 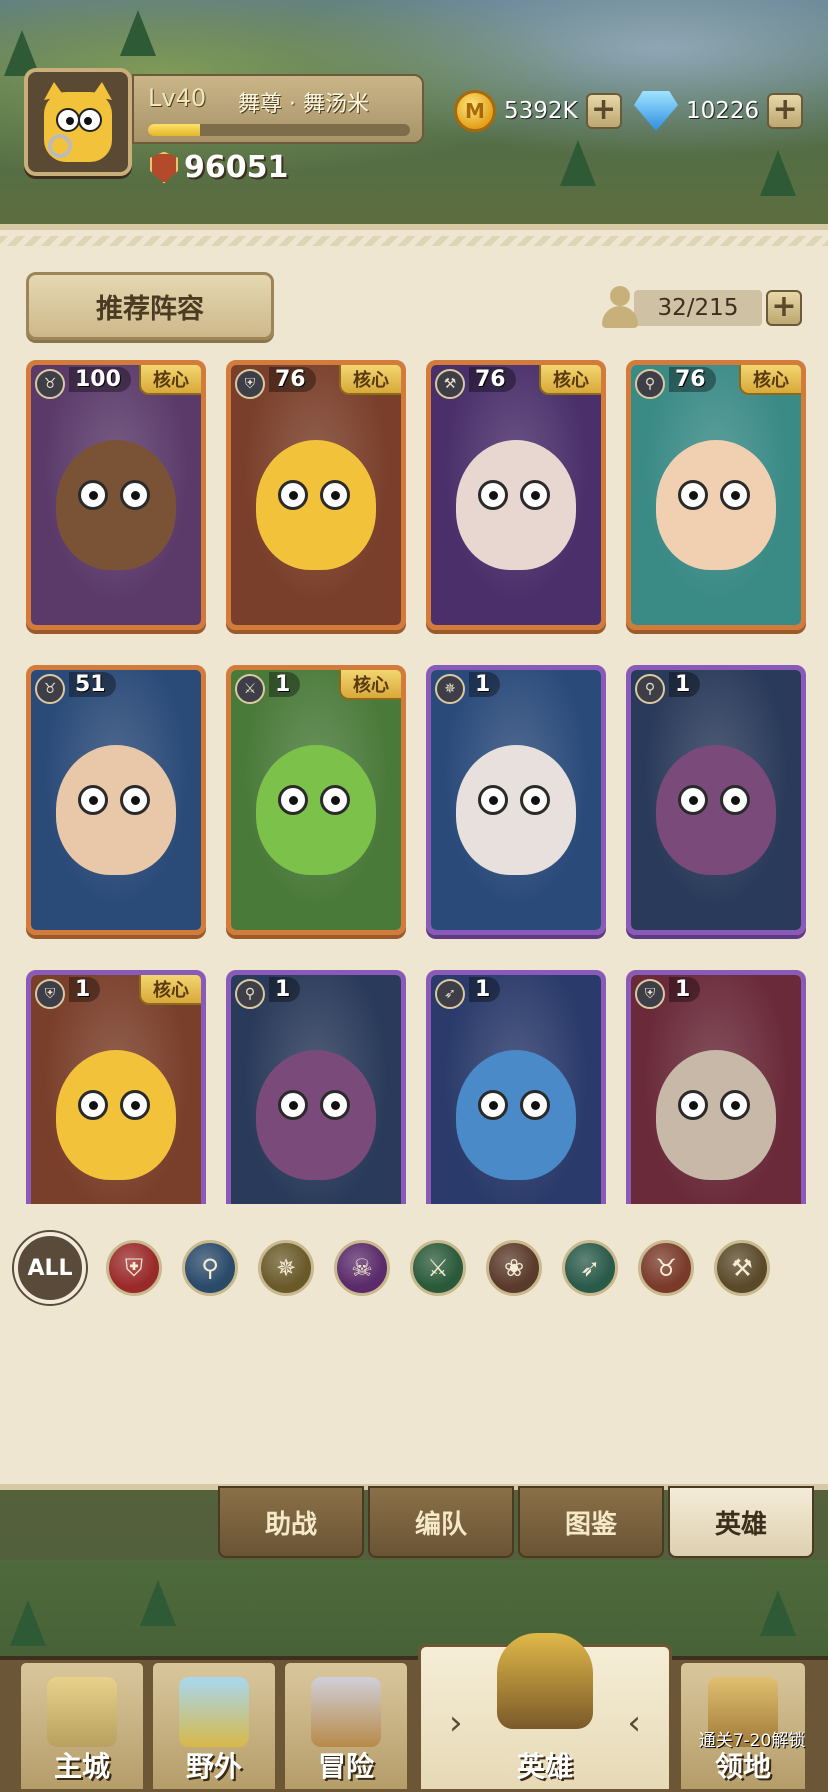 What do you see at coordinates (82, 1712) in the screenshot?
I see `castle-icon` at bounding box center [82, 1712].